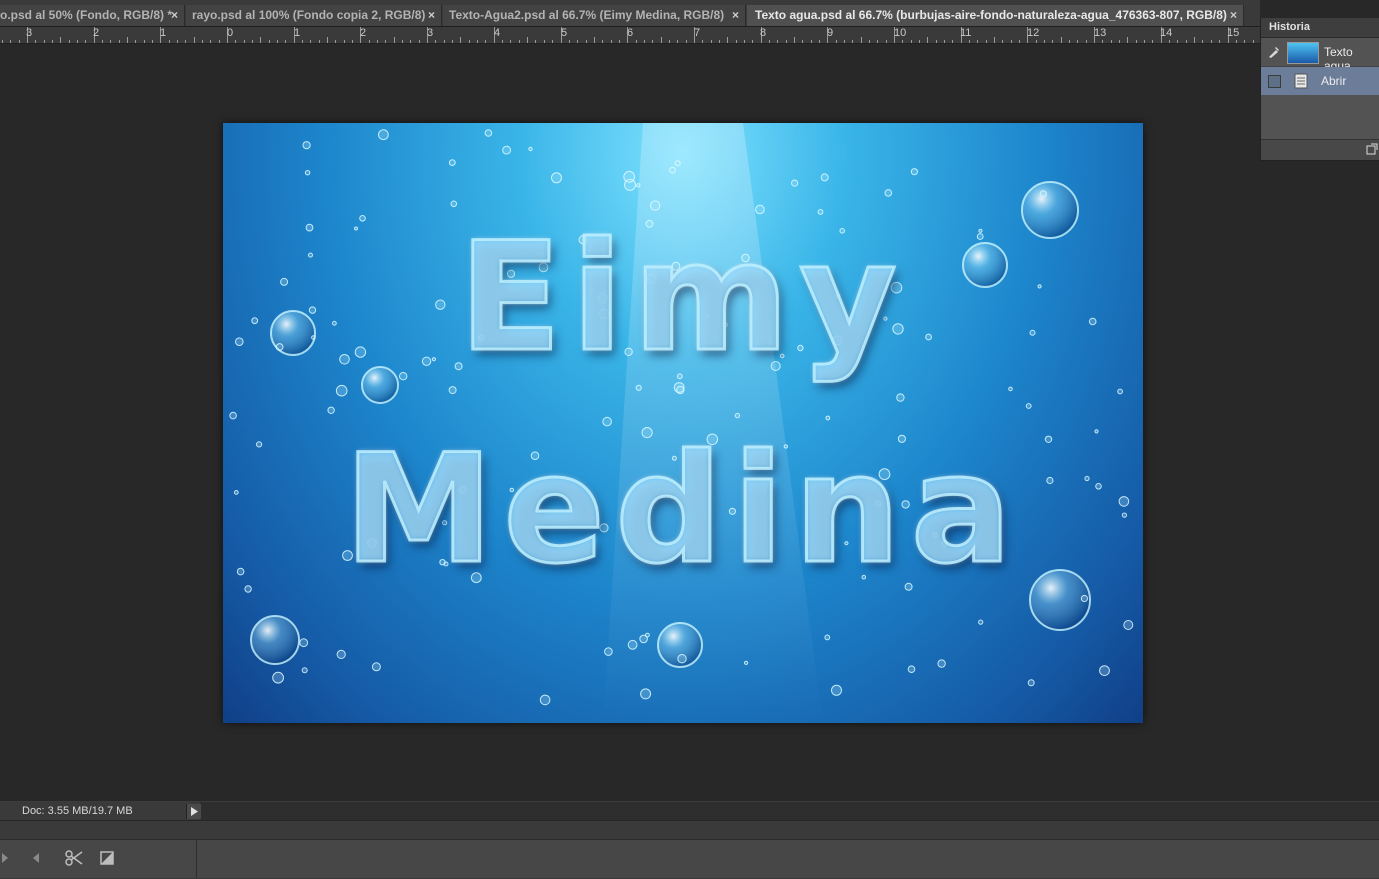 The width and height of the screenshot is (1379, 879). What do you see at coordinates (36, 858) in the screenshot?
I see `go-back-icon` at bounding box center [36, 858].